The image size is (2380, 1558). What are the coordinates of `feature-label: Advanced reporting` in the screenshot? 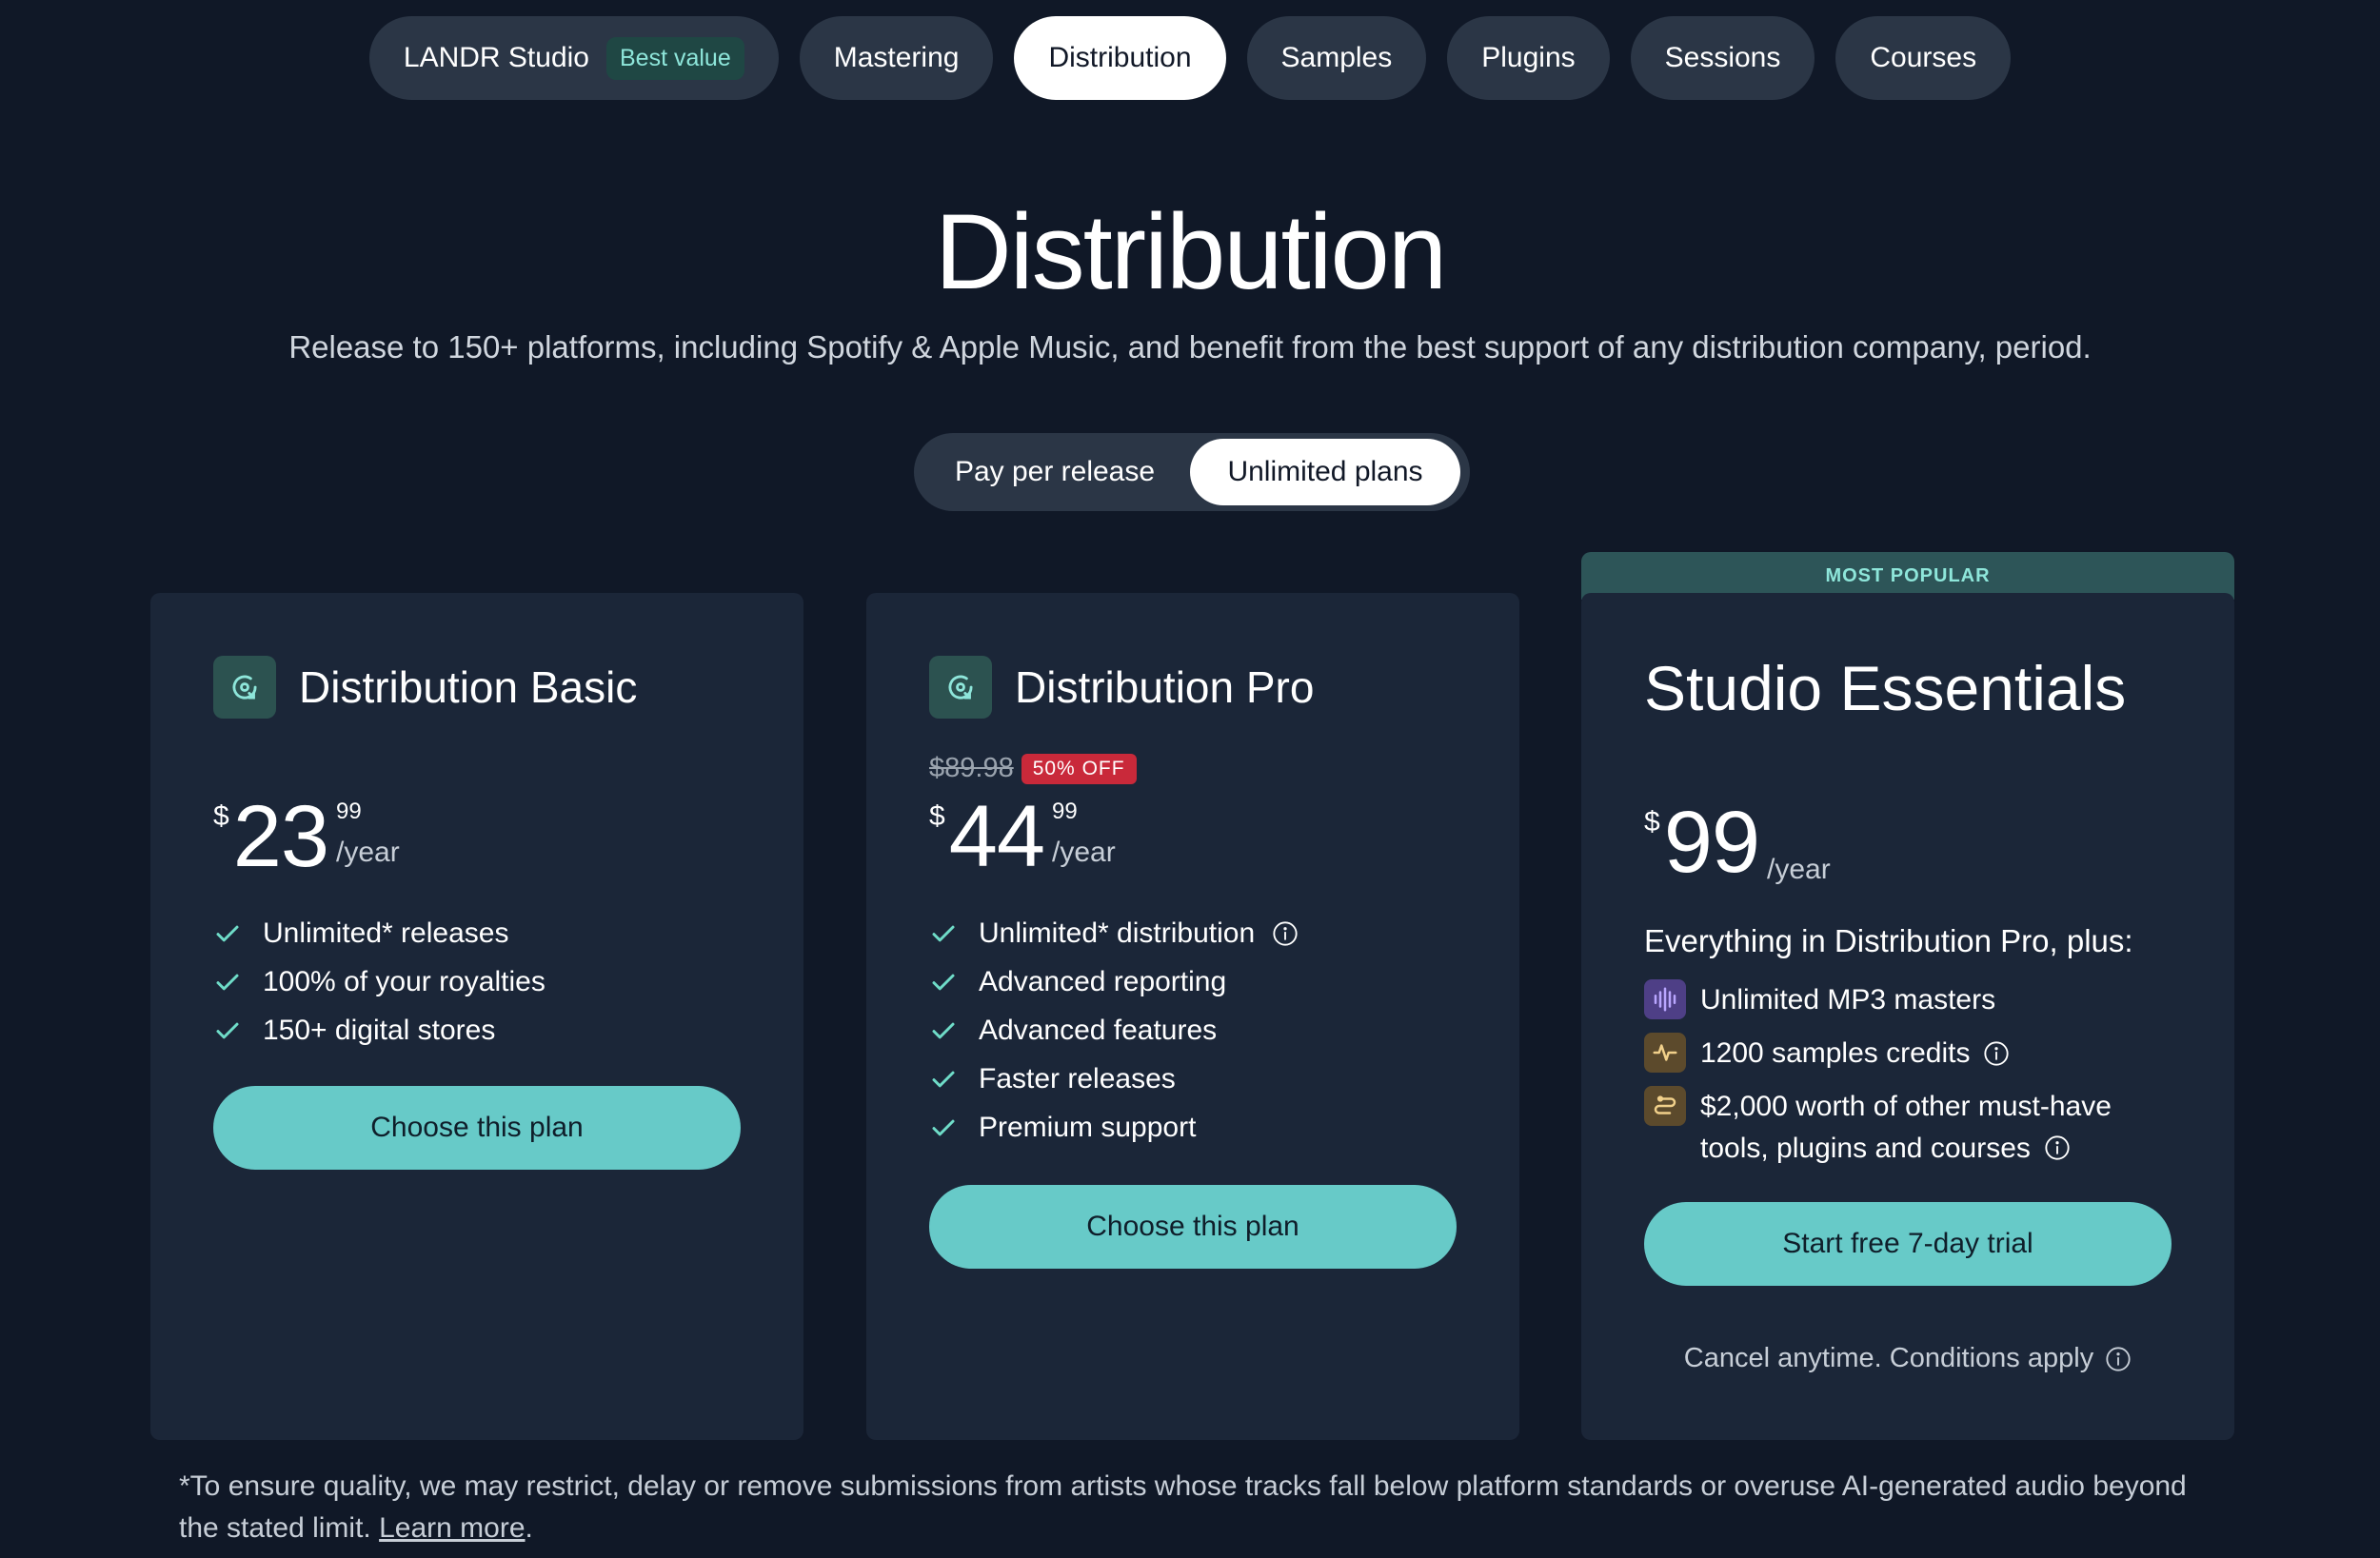 It's located at (1103, 981).